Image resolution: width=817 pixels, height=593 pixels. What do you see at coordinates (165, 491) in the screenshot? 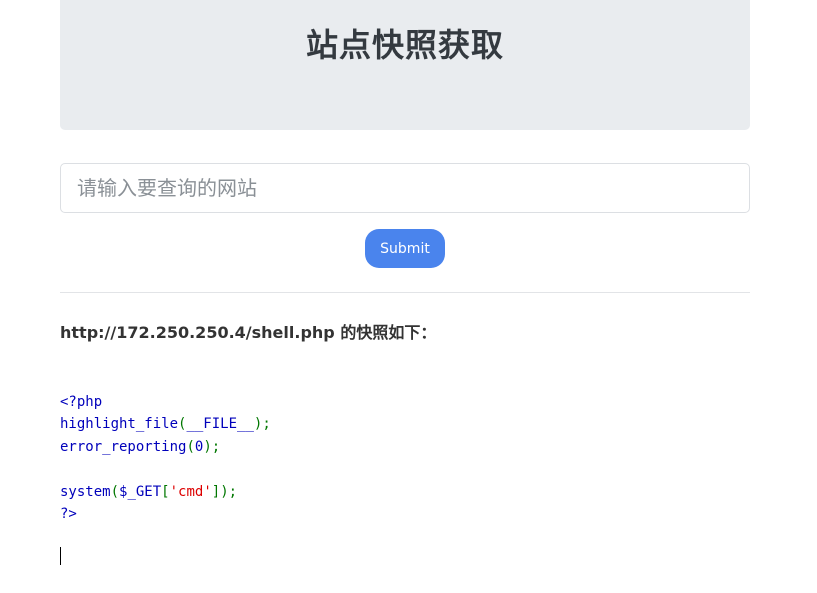
I see `code-bracket-open: [` at bounding box center [165, 491].